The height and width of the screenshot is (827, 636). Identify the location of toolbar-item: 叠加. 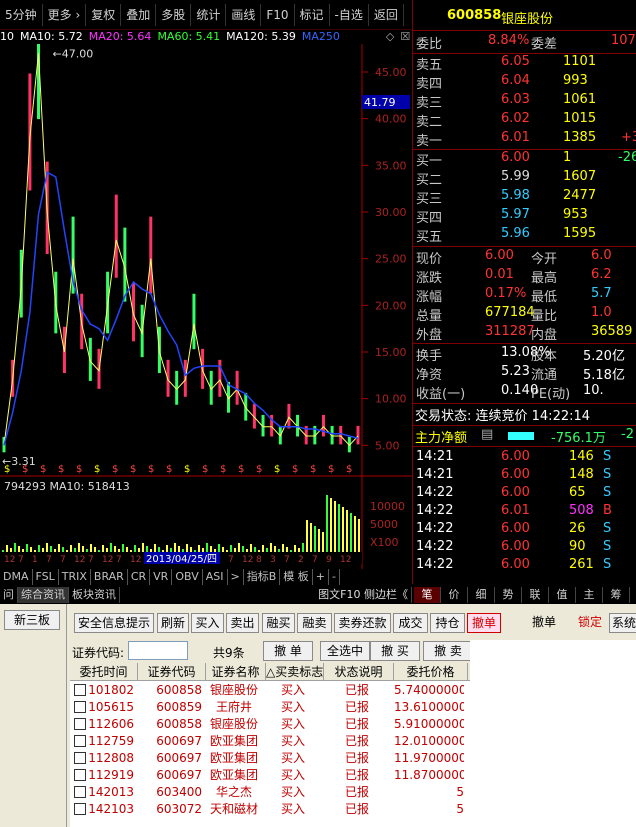
(139, 14).